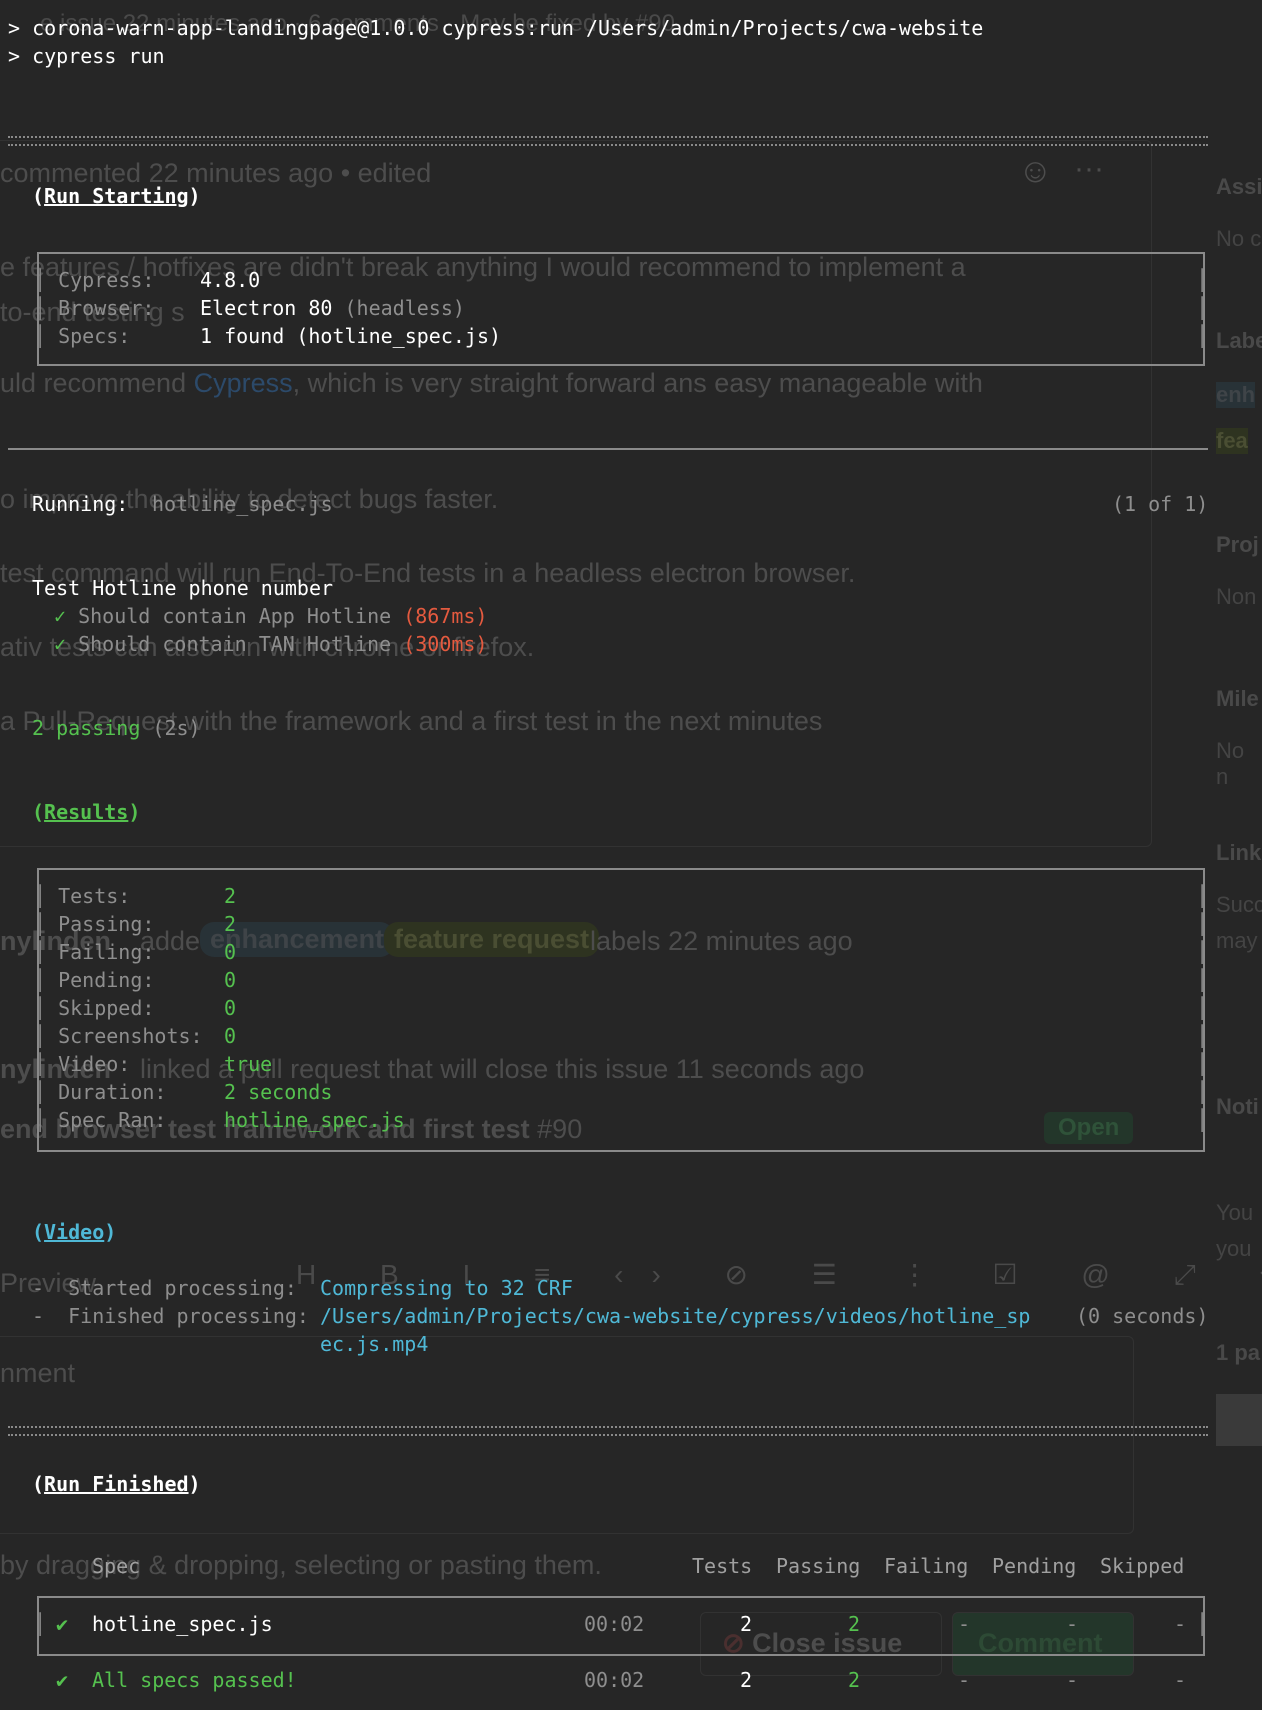 The image size is (1262, 1710). What do you see at coordinates (118, 1036) in the screenshot?
I see `results-row-label: │ Screenshots:` at bounding box center [118, 1036].